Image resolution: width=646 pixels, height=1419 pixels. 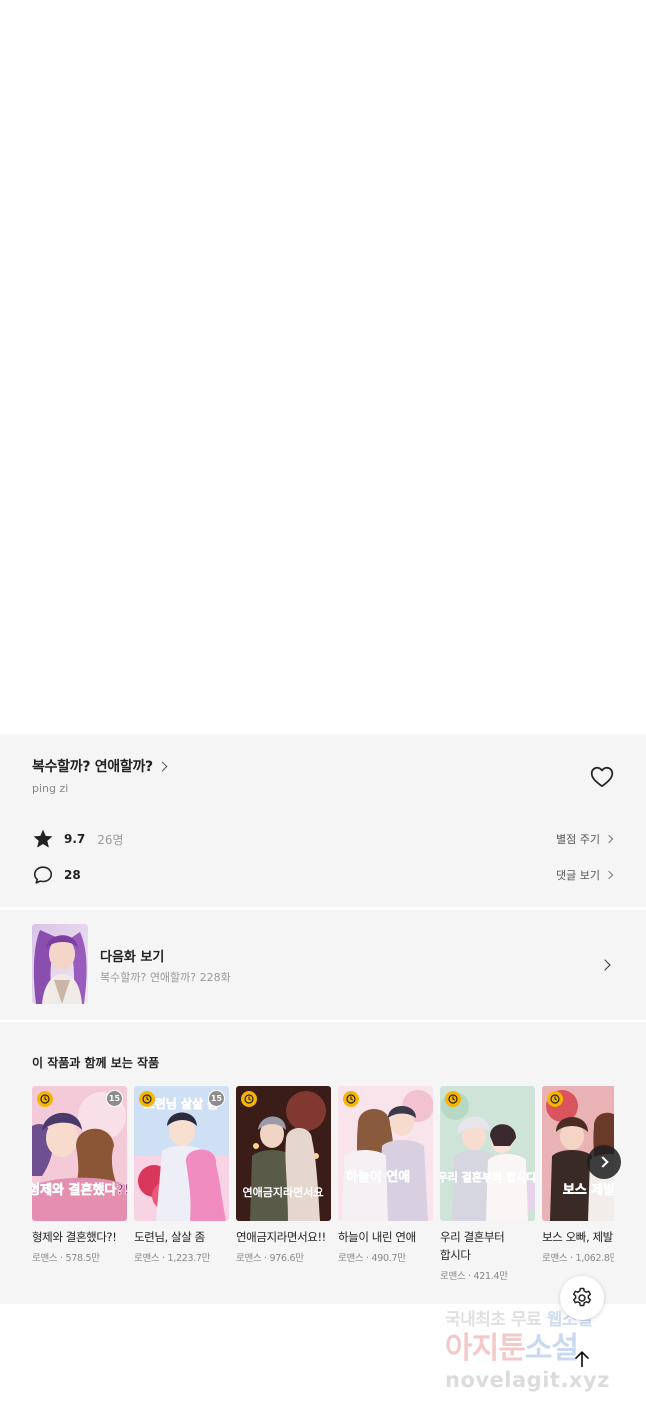 What do you see at coordinates (165, 977) in the screenshot?
I see `next-episode-subtitle: 복수할까? 연애할까? 228화` at bounding box center [165, 977].